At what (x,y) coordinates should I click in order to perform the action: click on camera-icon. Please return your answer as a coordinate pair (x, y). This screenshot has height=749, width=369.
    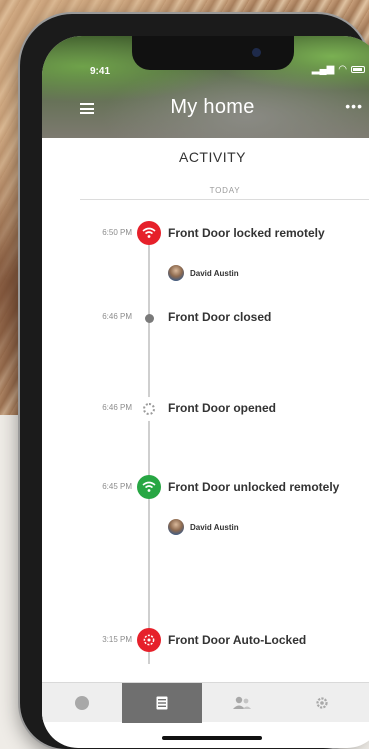
    Looking at the image, I should click on (256, 52).